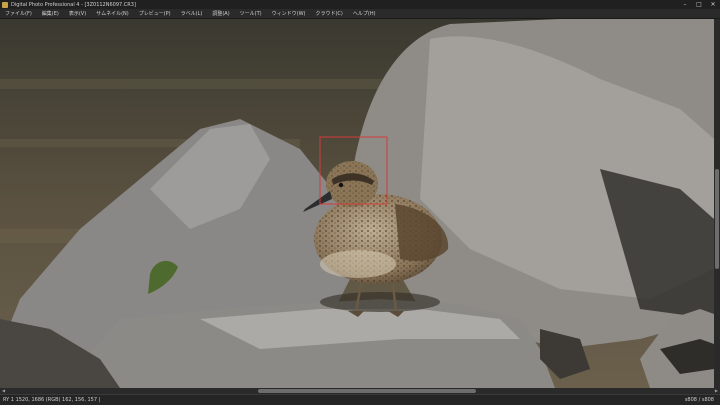 The height and width of the screenshot is (405, 720). Describe the element at coordinates (220, 13) in the screenshot. I see `menu-adjust: 調整(A)` at that location.